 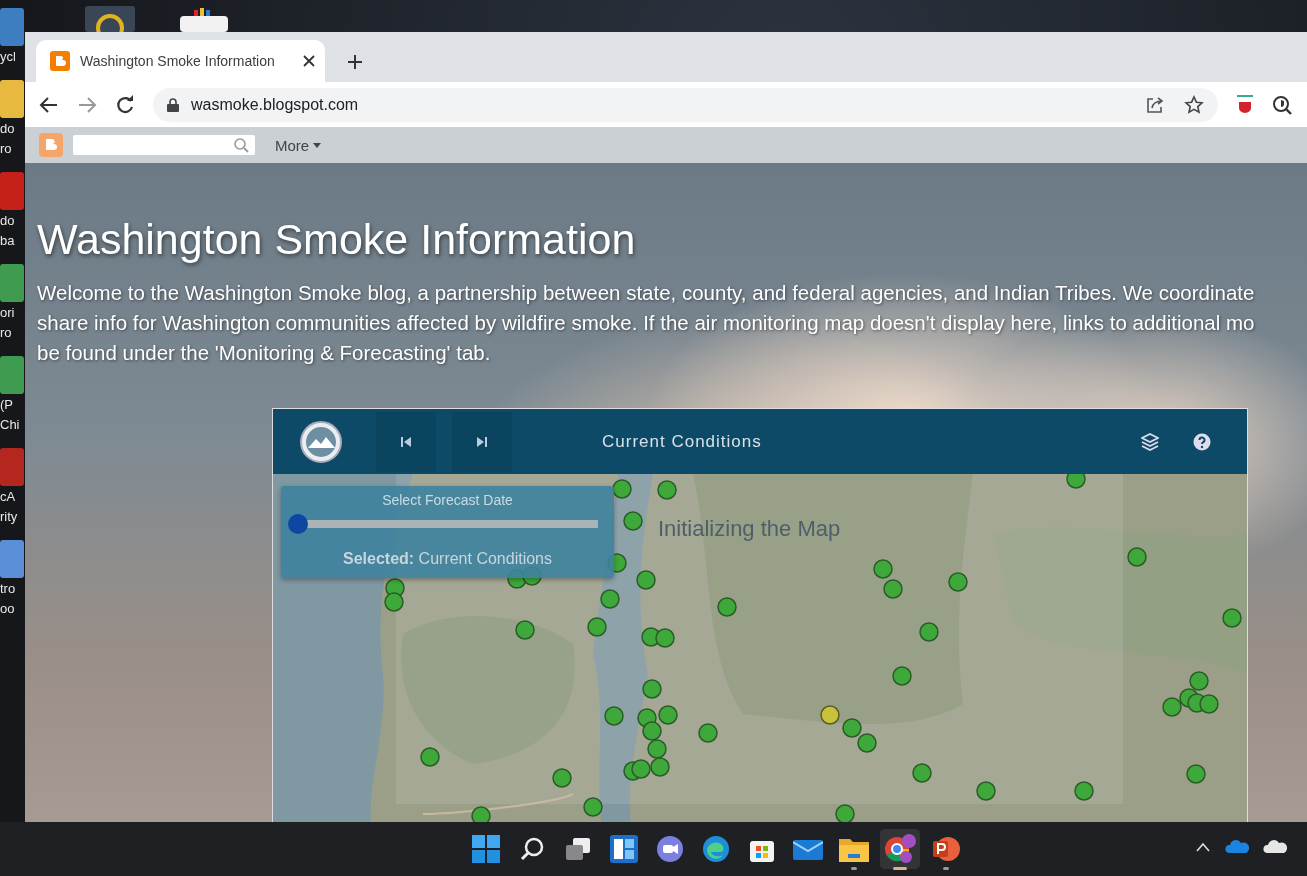 What do you see at coordinates (321, 441) in the screenshot?
I see `agency-seal-icon` at bounding box center [321, 441].